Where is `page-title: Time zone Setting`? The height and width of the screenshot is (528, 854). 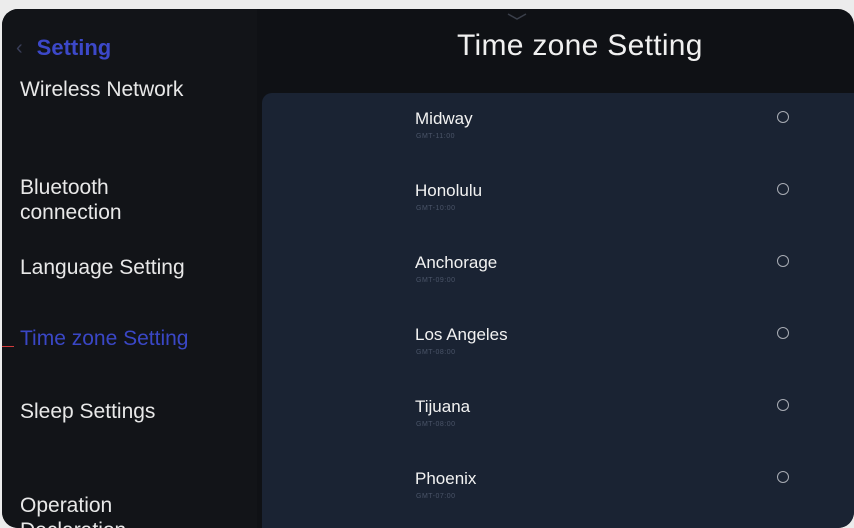
page-title: Time zone Setting is located at coordinates (580, 45).